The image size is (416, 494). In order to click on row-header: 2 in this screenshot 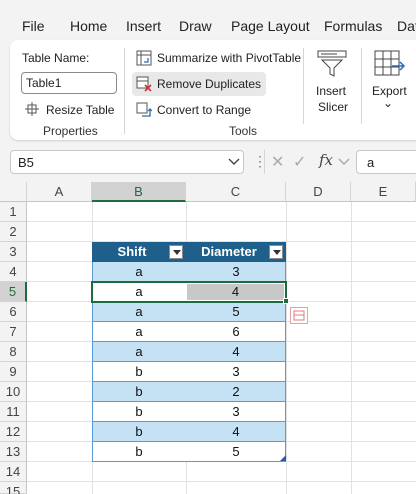, I will do `click(13, 232)`.